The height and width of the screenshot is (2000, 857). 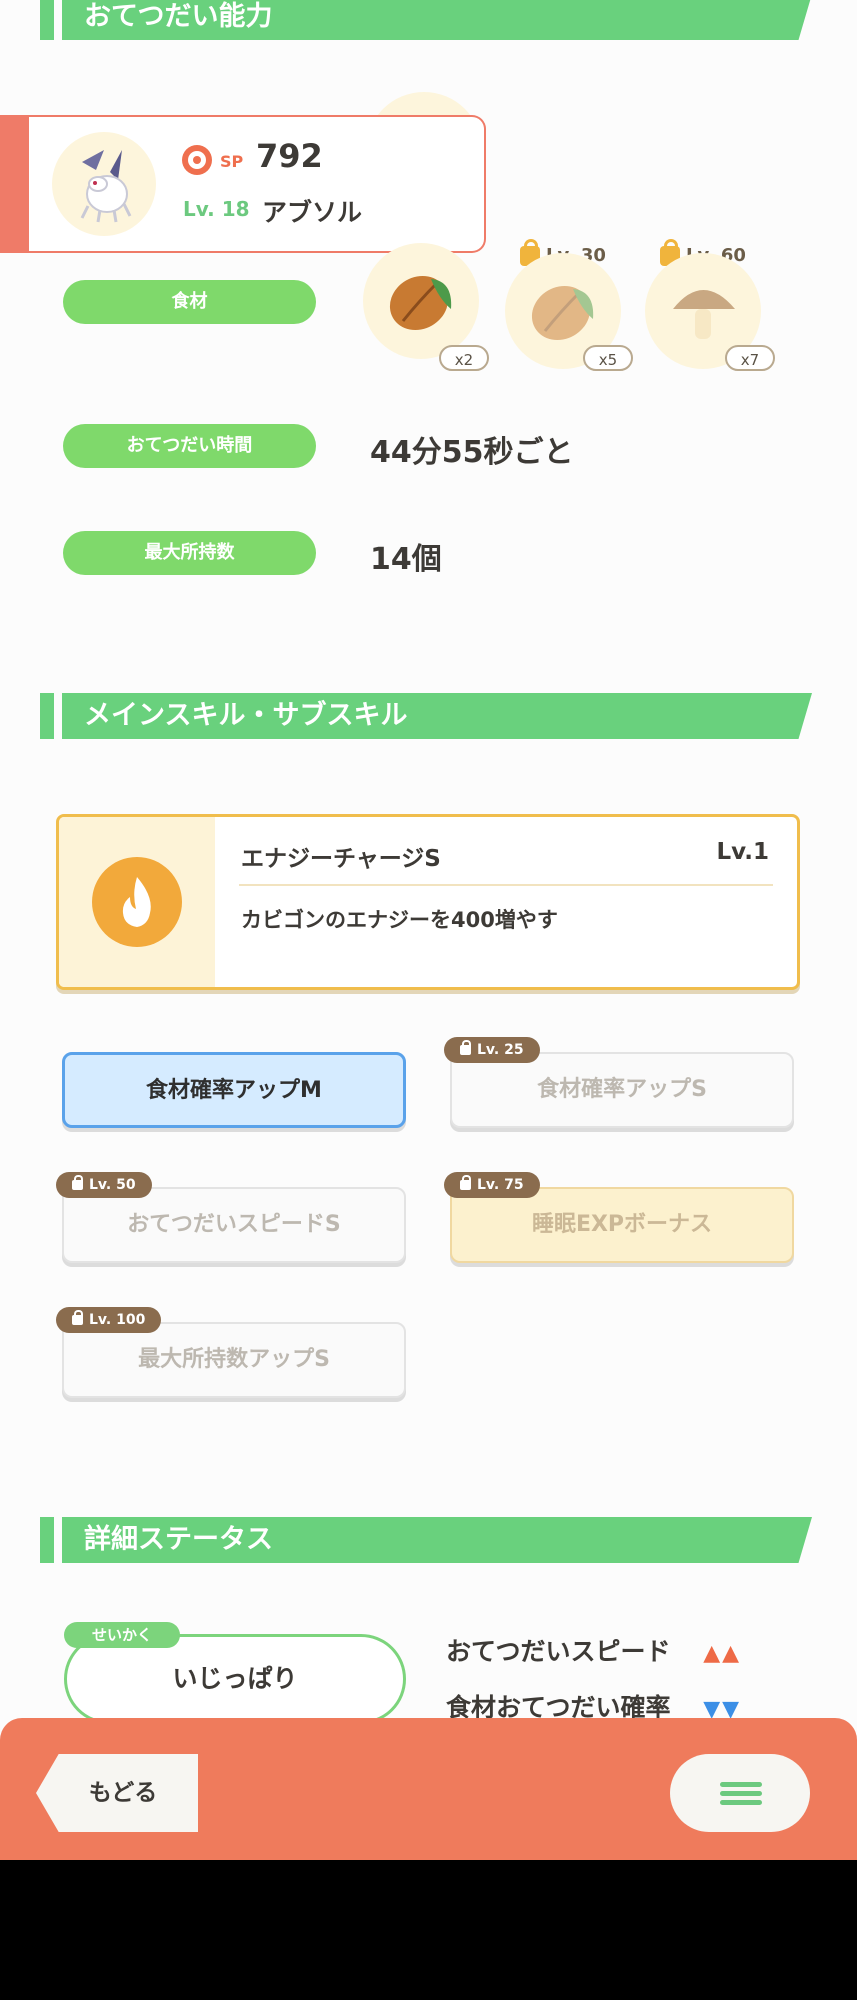 What do you see at coordinates (112, 1185) in the screenshot?
I see `lock-level: Lv. 50` at bounding box center [112, 1185].